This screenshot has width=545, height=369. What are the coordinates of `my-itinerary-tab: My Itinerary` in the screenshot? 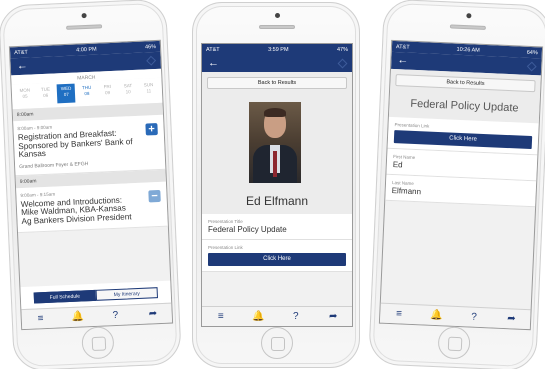 It's located at (126, 293).